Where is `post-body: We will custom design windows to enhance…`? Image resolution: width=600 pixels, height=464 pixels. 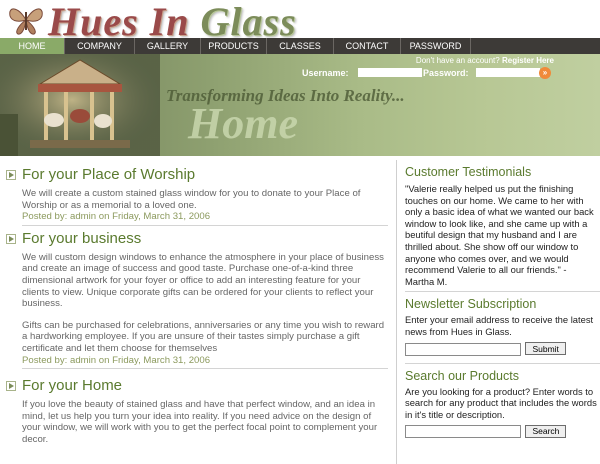 post-body: We will custom design windows to enhance… is located at coordinates (203, 280).